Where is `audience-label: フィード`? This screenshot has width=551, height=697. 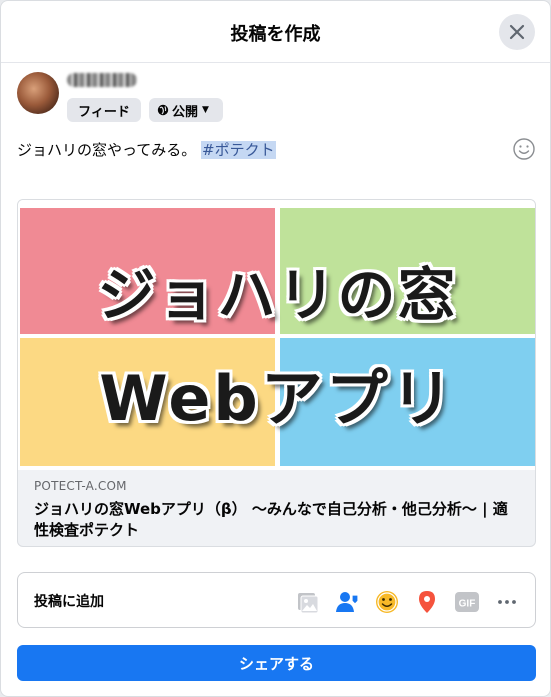
audience-label: フィード is located at coordinates (104, 112).